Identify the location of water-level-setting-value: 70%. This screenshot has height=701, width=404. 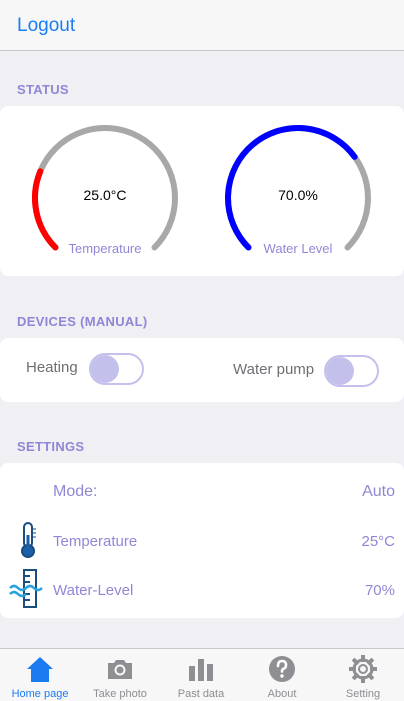
(379, 590).